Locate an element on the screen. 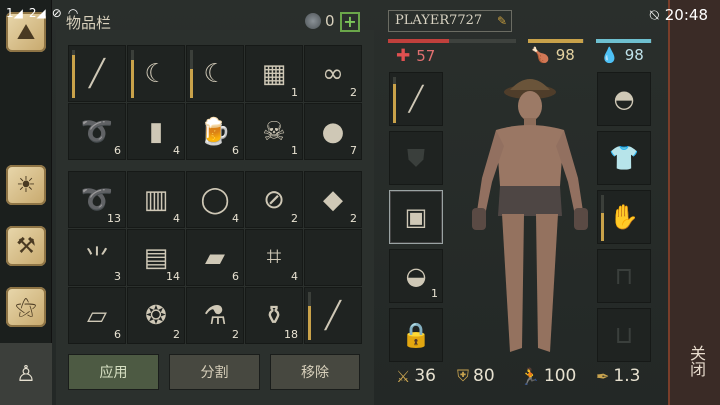  food-bowl-slot: ◒ is located at coordinates (416, 276).